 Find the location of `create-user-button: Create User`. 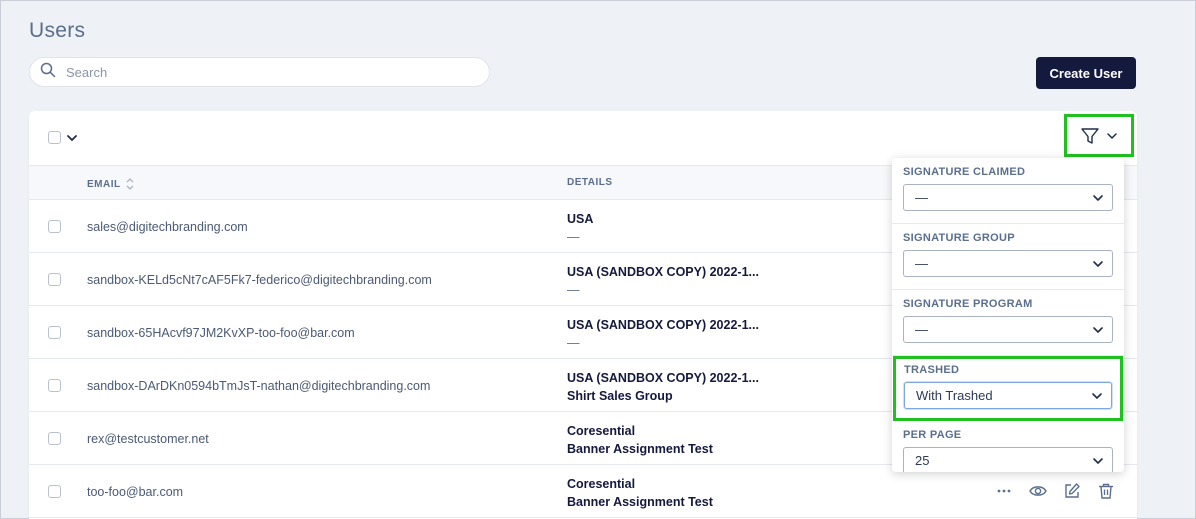

create-user-button: Create User is located at coordinates (1086, 73).